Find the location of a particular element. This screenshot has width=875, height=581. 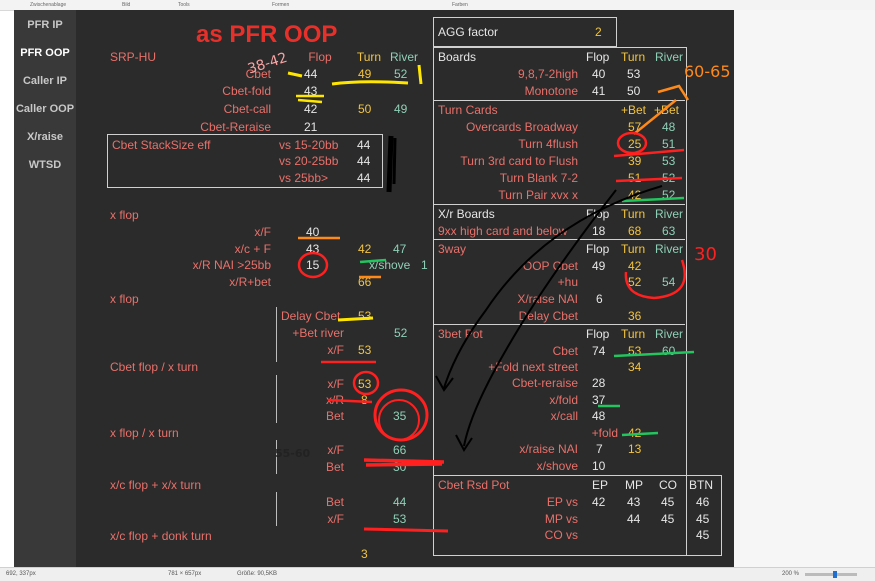

srp-hu-heading: SRP-HU is located at coordinates (133, 57).